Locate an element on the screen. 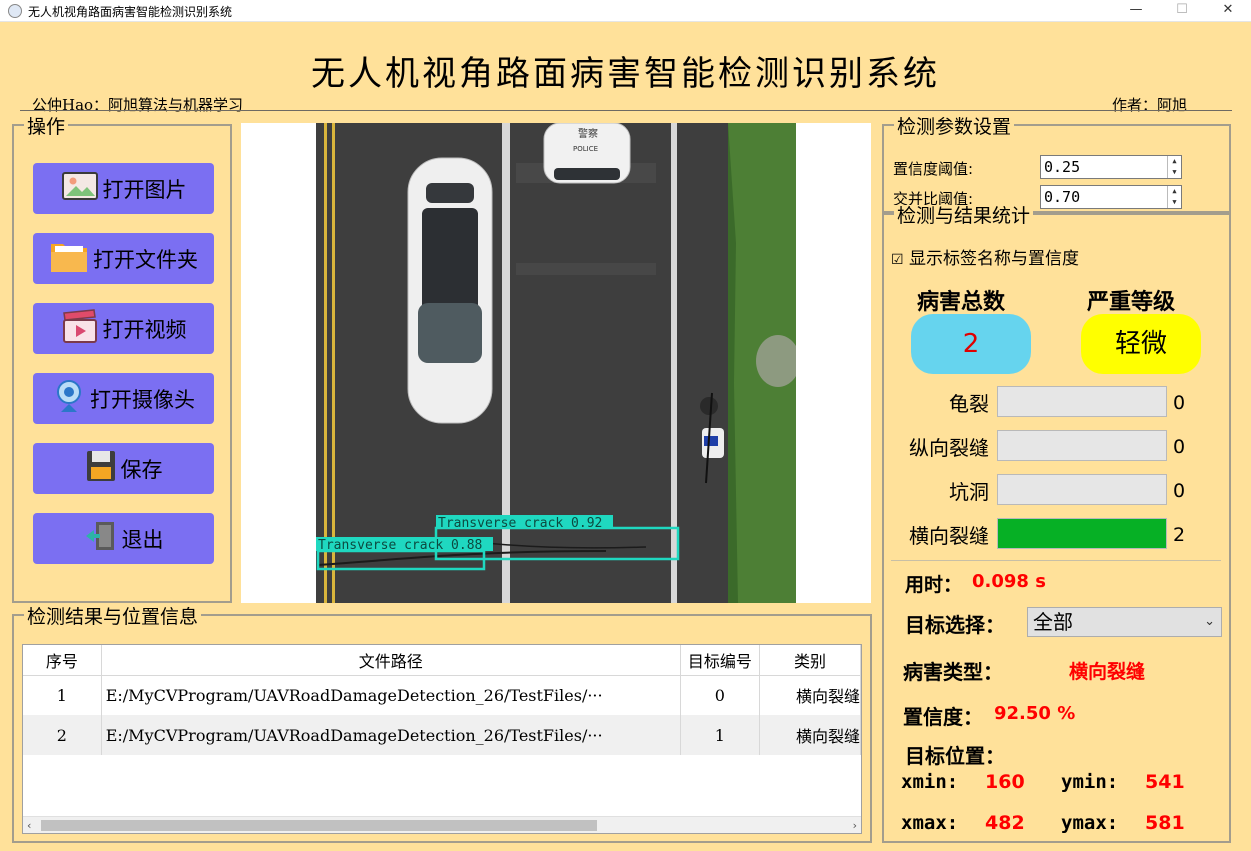 The width and height of the screenshot is (1251, 851). exit-label: 退出 is located at coordinates (142, 539).